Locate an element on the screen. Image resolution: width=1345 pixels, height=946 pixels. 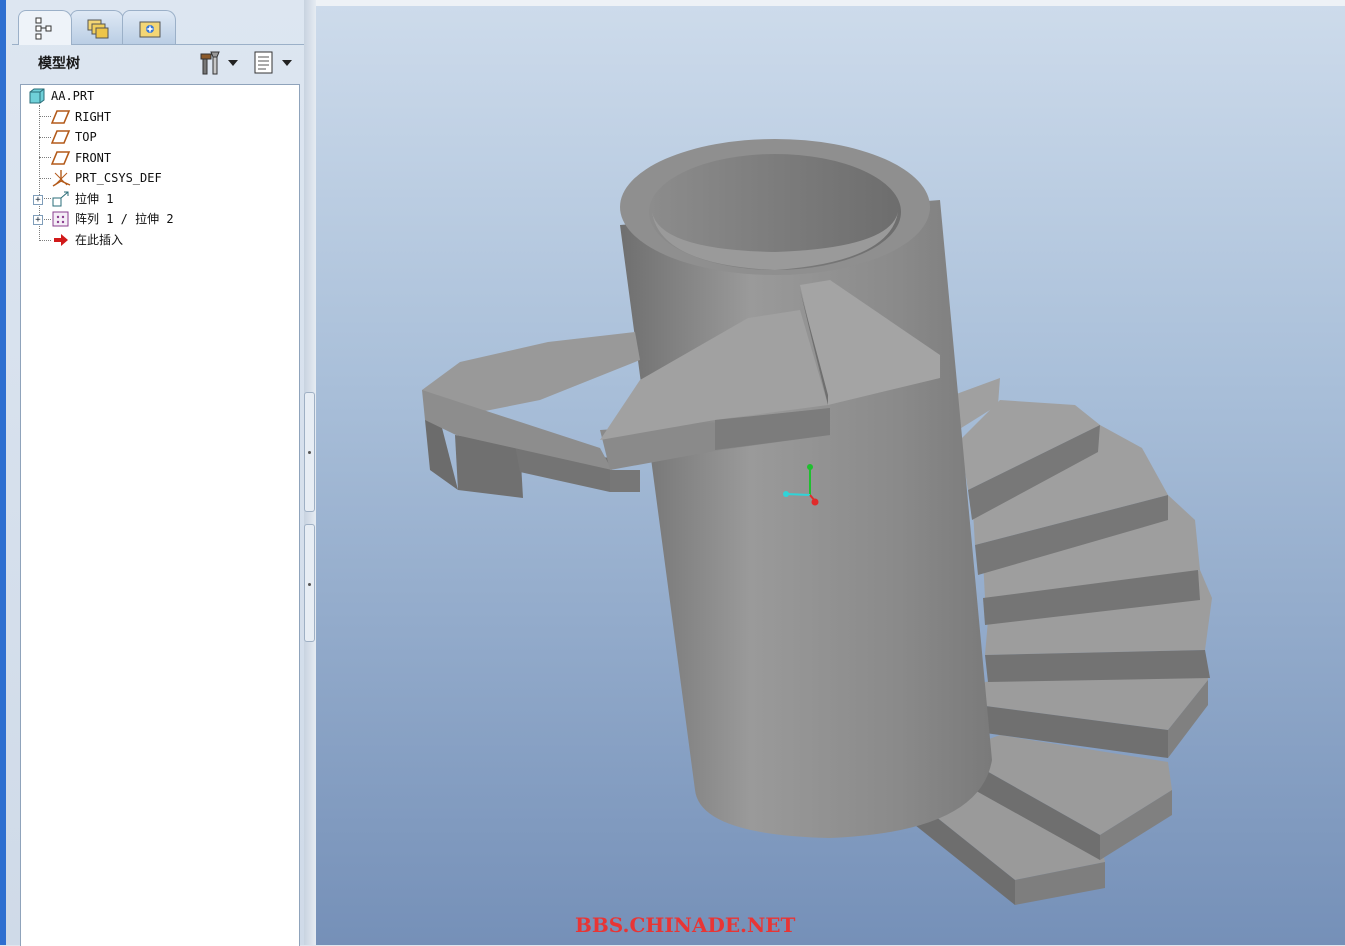
panel-title: 模型树 is located at coordinates (59, 64).